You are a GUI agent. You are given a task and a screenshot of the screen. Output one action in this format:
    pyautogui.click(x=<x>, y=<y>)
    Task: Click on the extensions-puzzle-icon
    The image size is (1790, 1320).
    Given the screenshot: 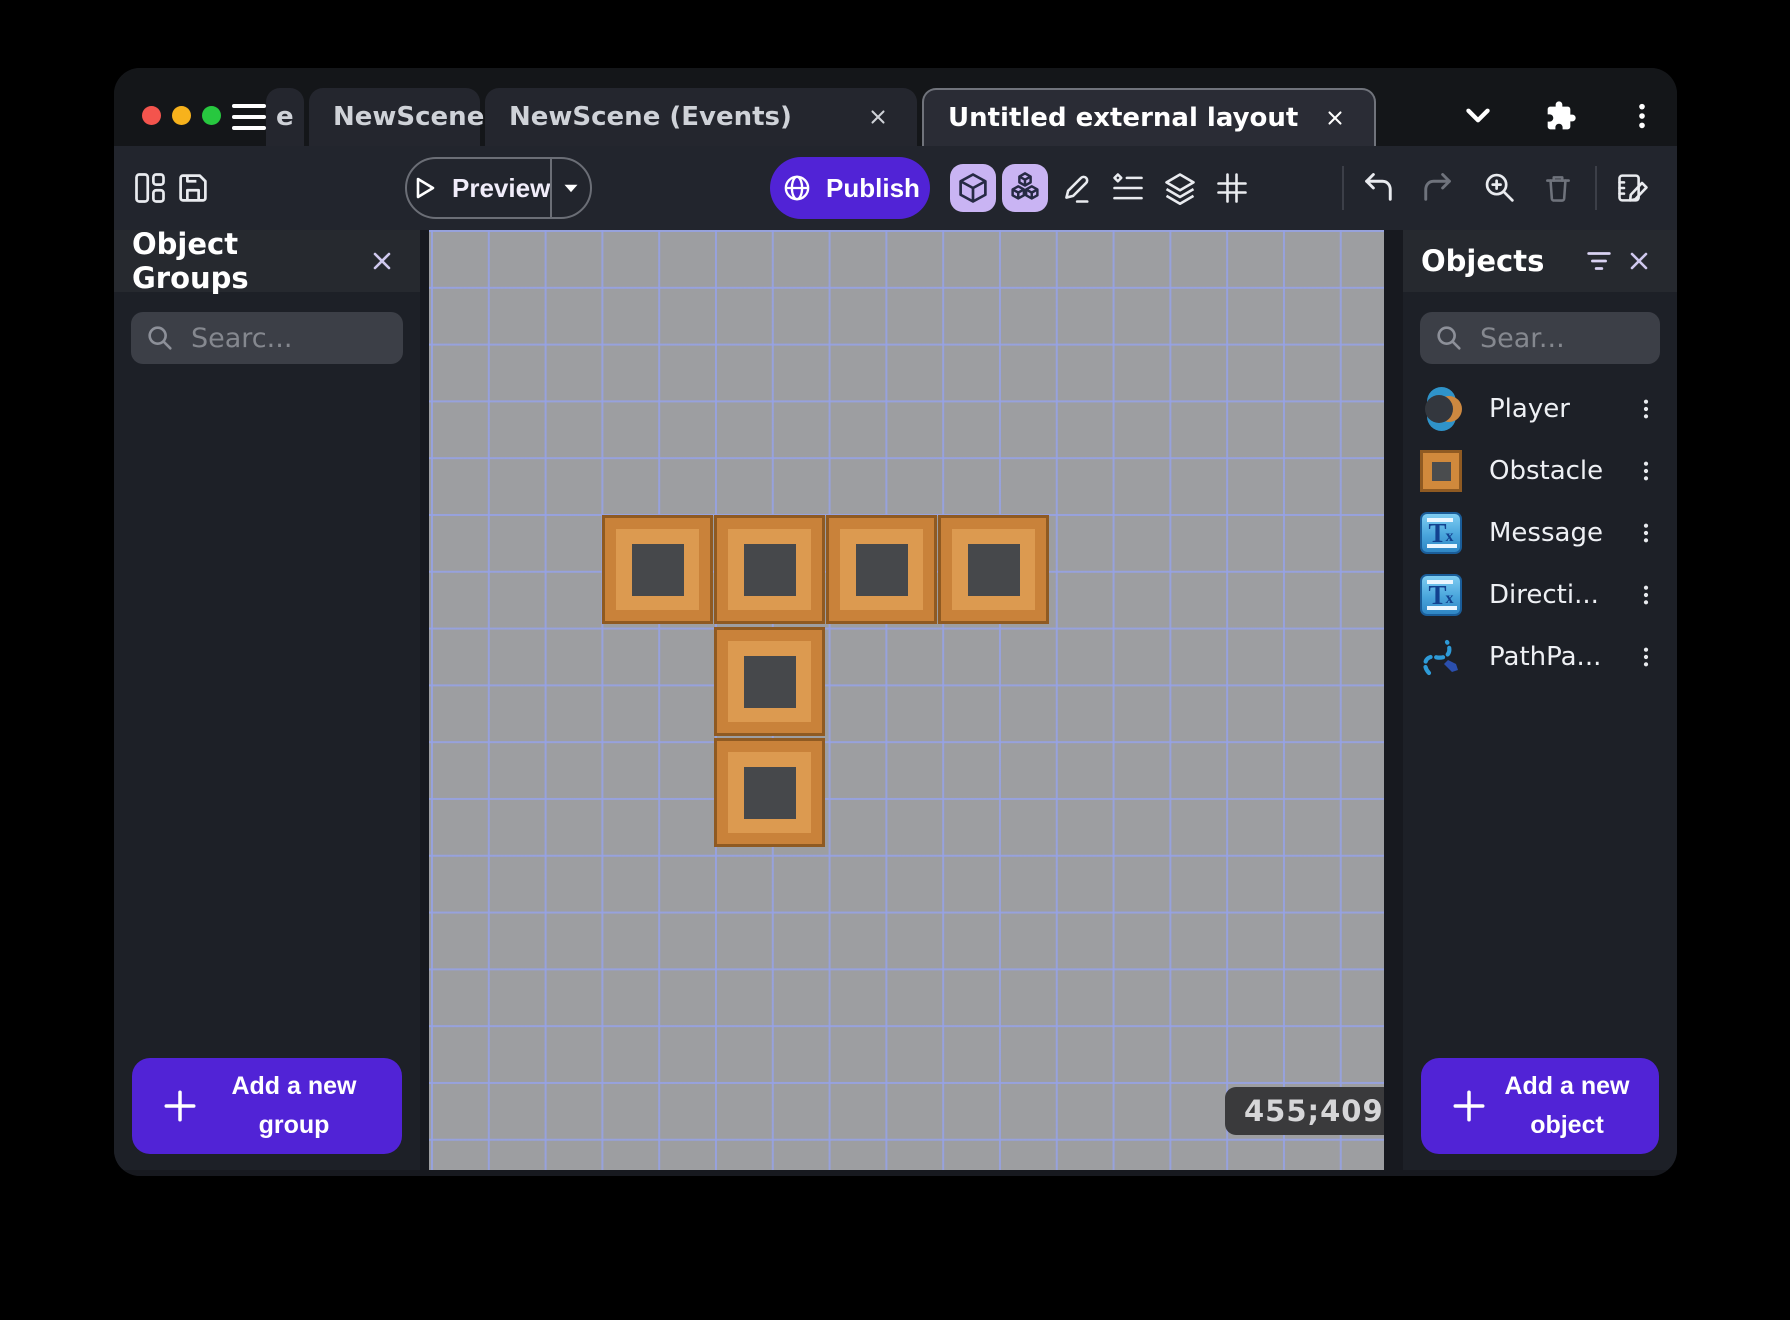 What is the action you would take?
    pyautogui.click(x=1561, y=116)
    